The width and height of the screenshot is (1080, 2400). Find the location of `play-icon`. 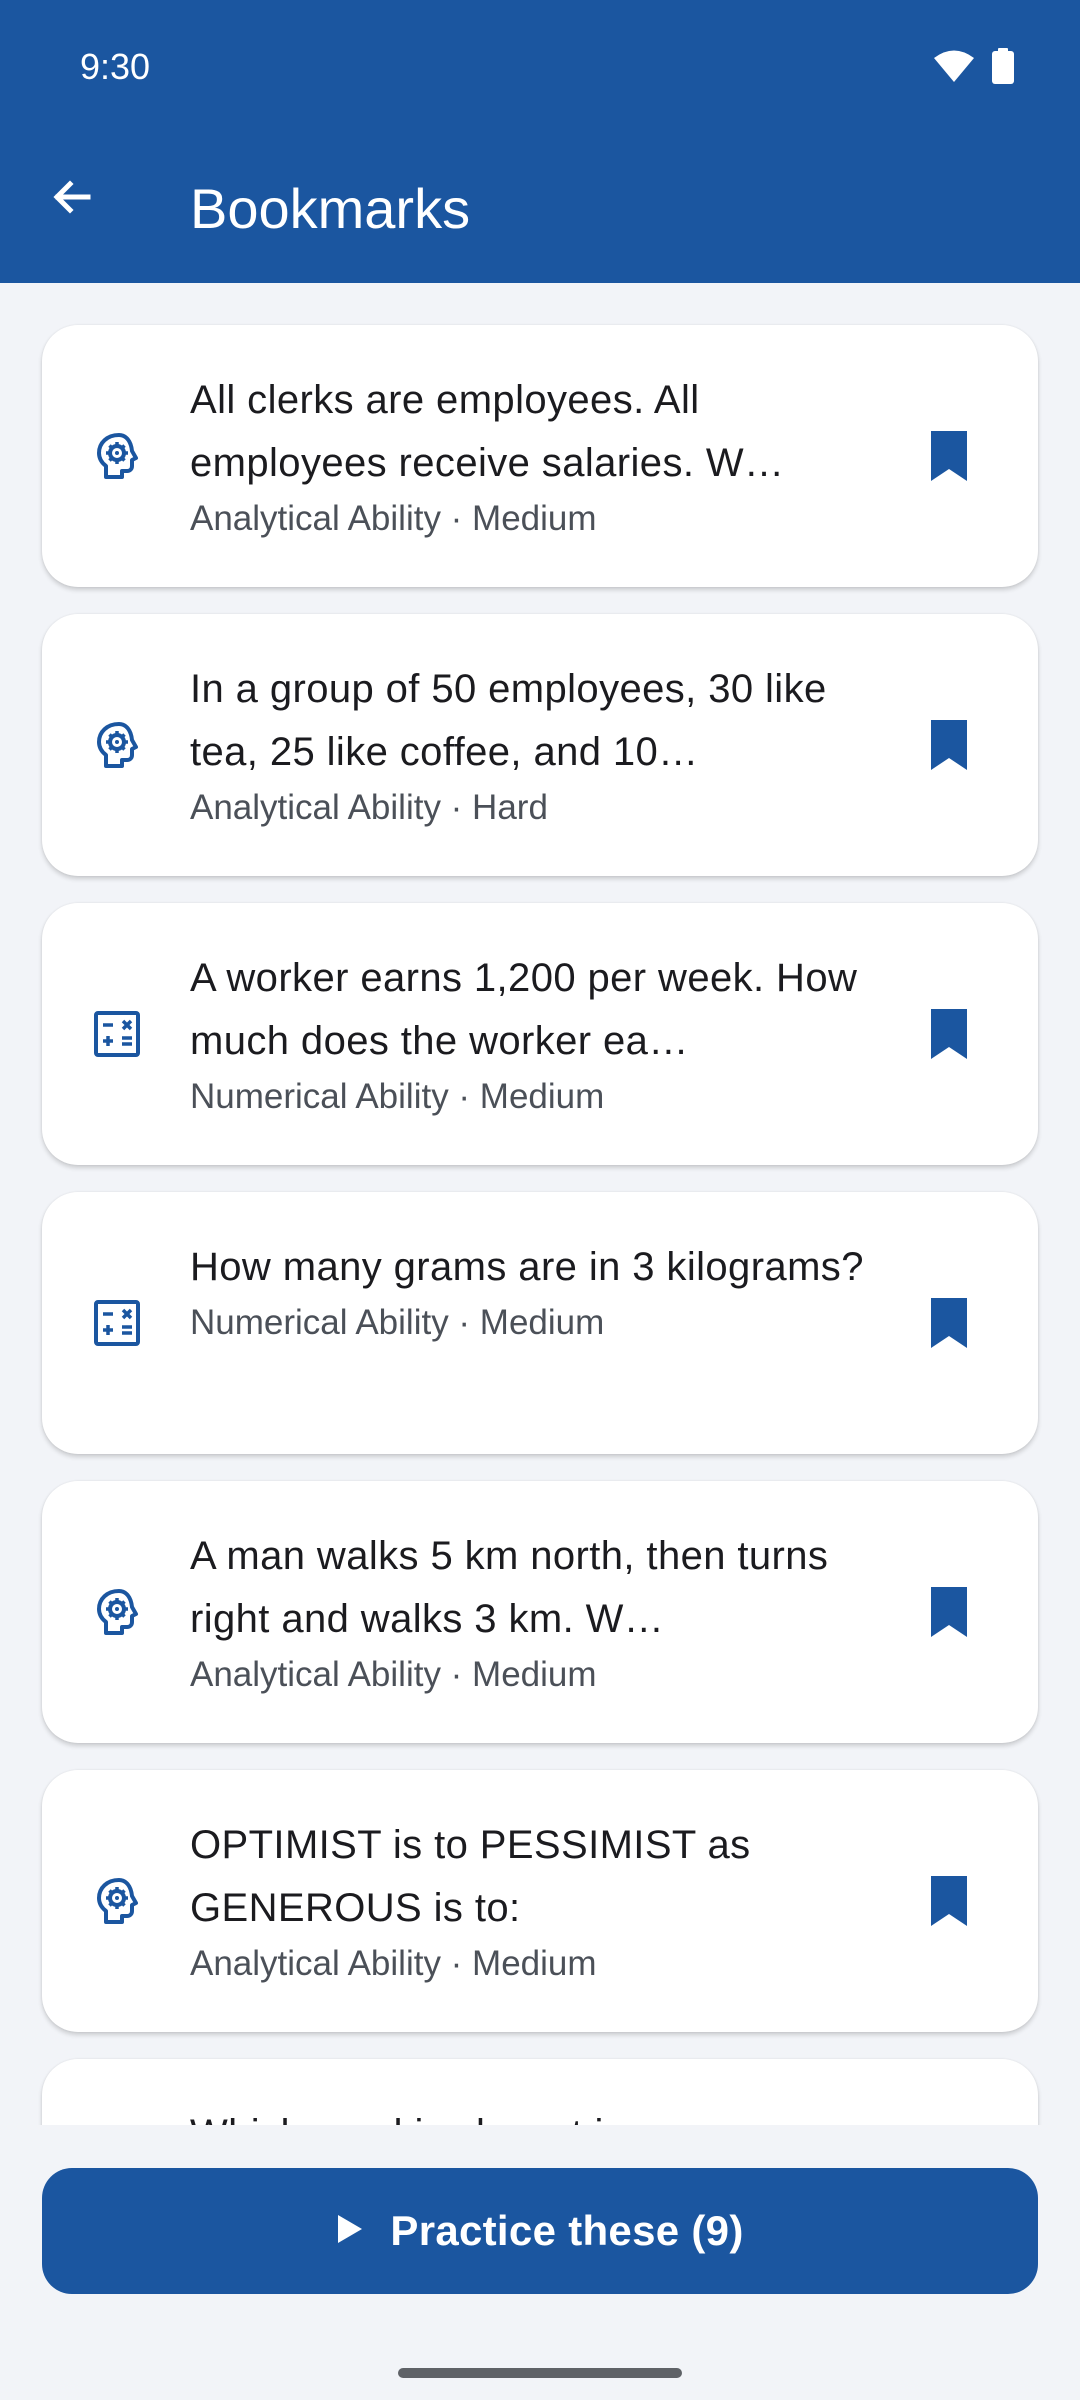

play-icon is located at coordinates (350, 2231).